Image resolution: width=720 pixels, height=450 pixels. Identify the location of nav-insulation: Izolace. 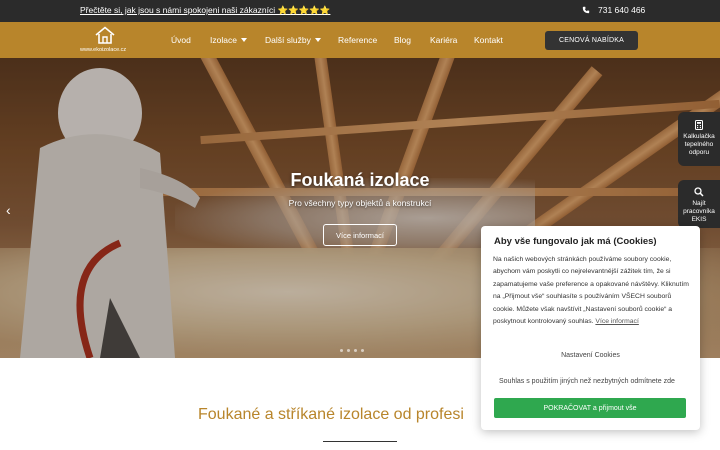
(228, 40).